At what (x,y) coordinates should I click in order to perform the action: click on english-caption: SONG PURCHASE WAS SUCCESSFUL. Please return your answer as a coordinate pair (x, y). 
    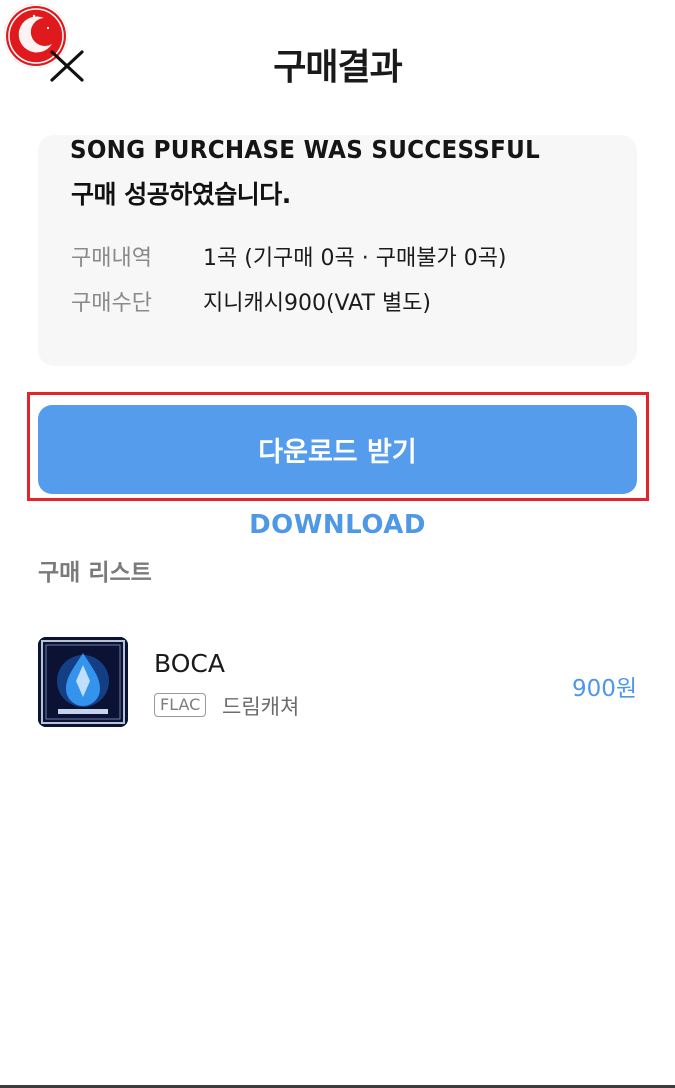
    Looking at the image, I should click on (305, 149).